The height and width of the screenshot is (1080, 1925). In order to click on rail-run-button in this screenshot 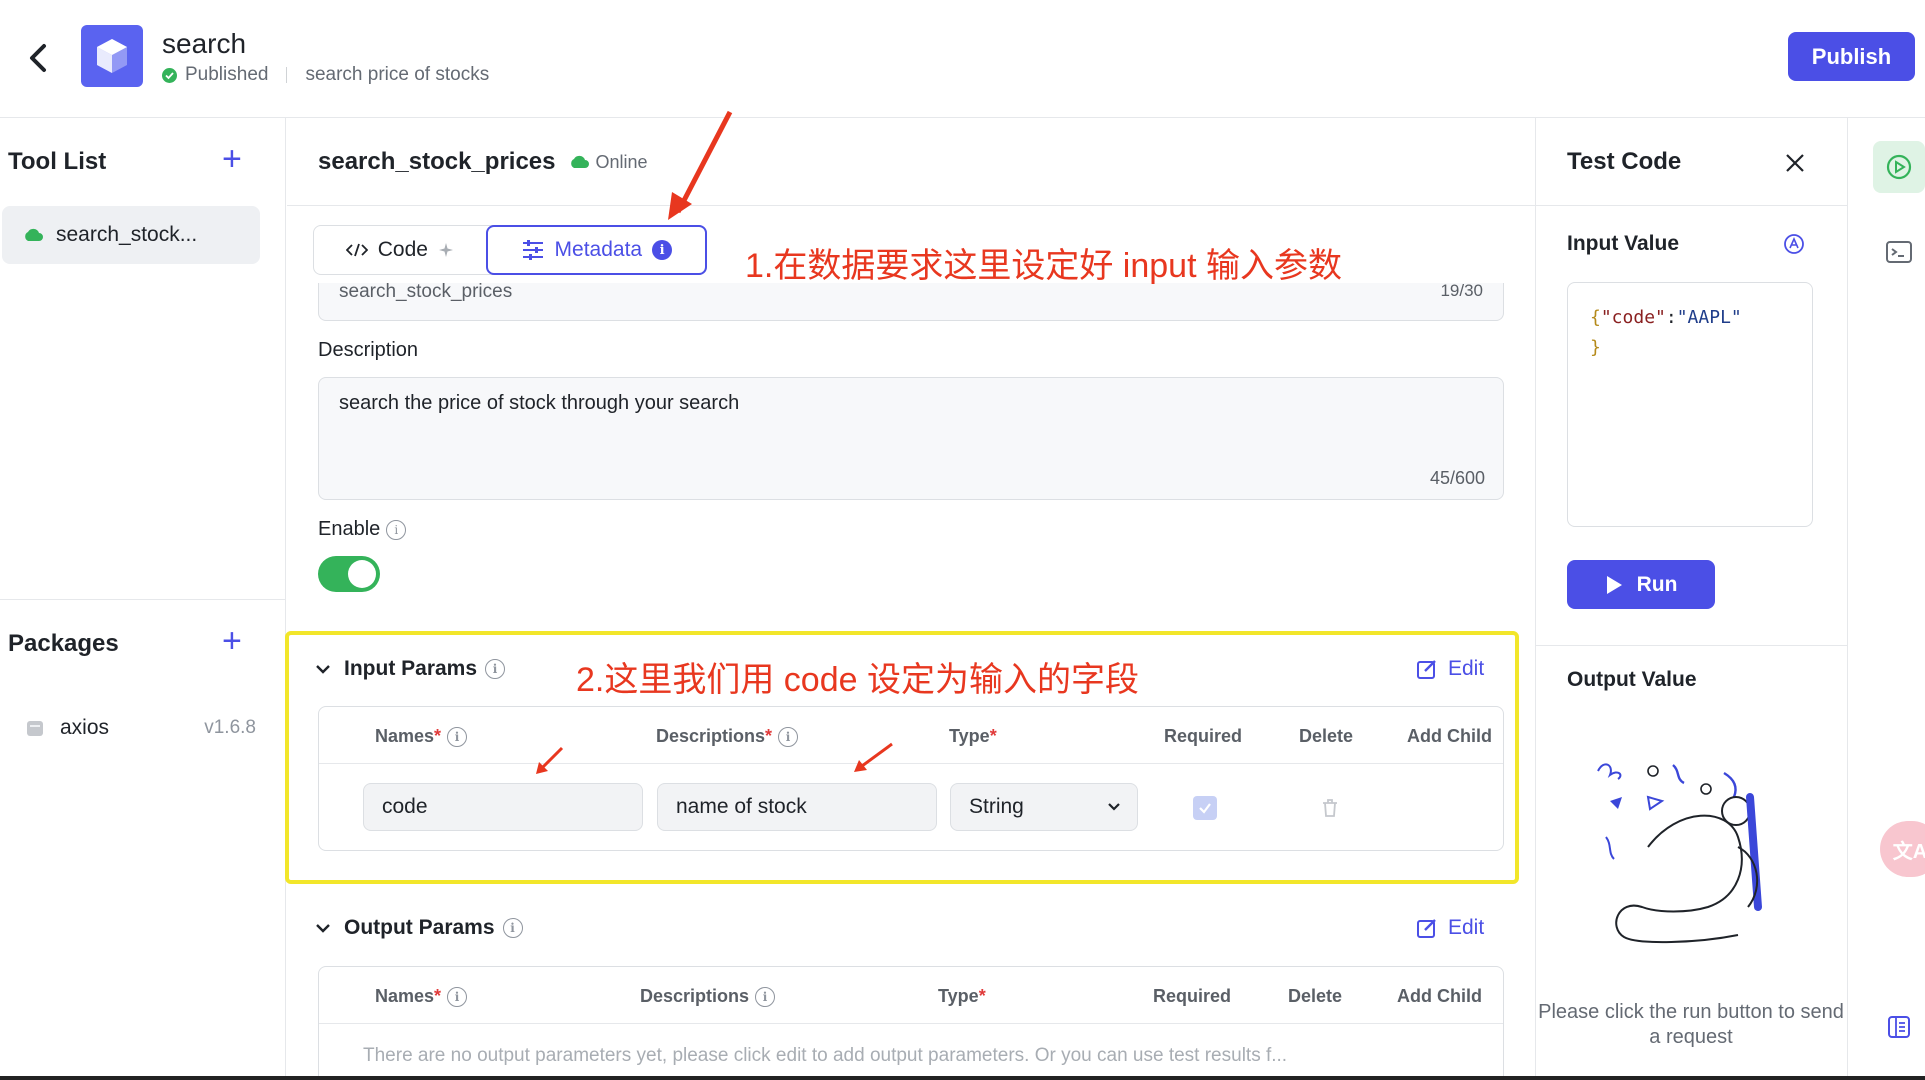, I will do `click(1899, 167)`.